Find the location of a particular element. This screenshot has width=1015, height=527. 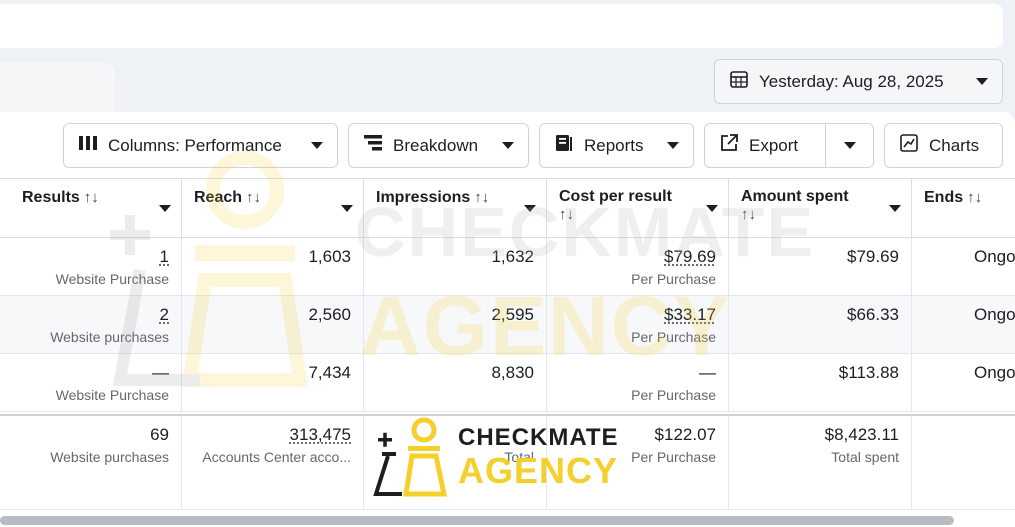

cell-results: 1 Website Purchase is located at coordinates (91, 266).